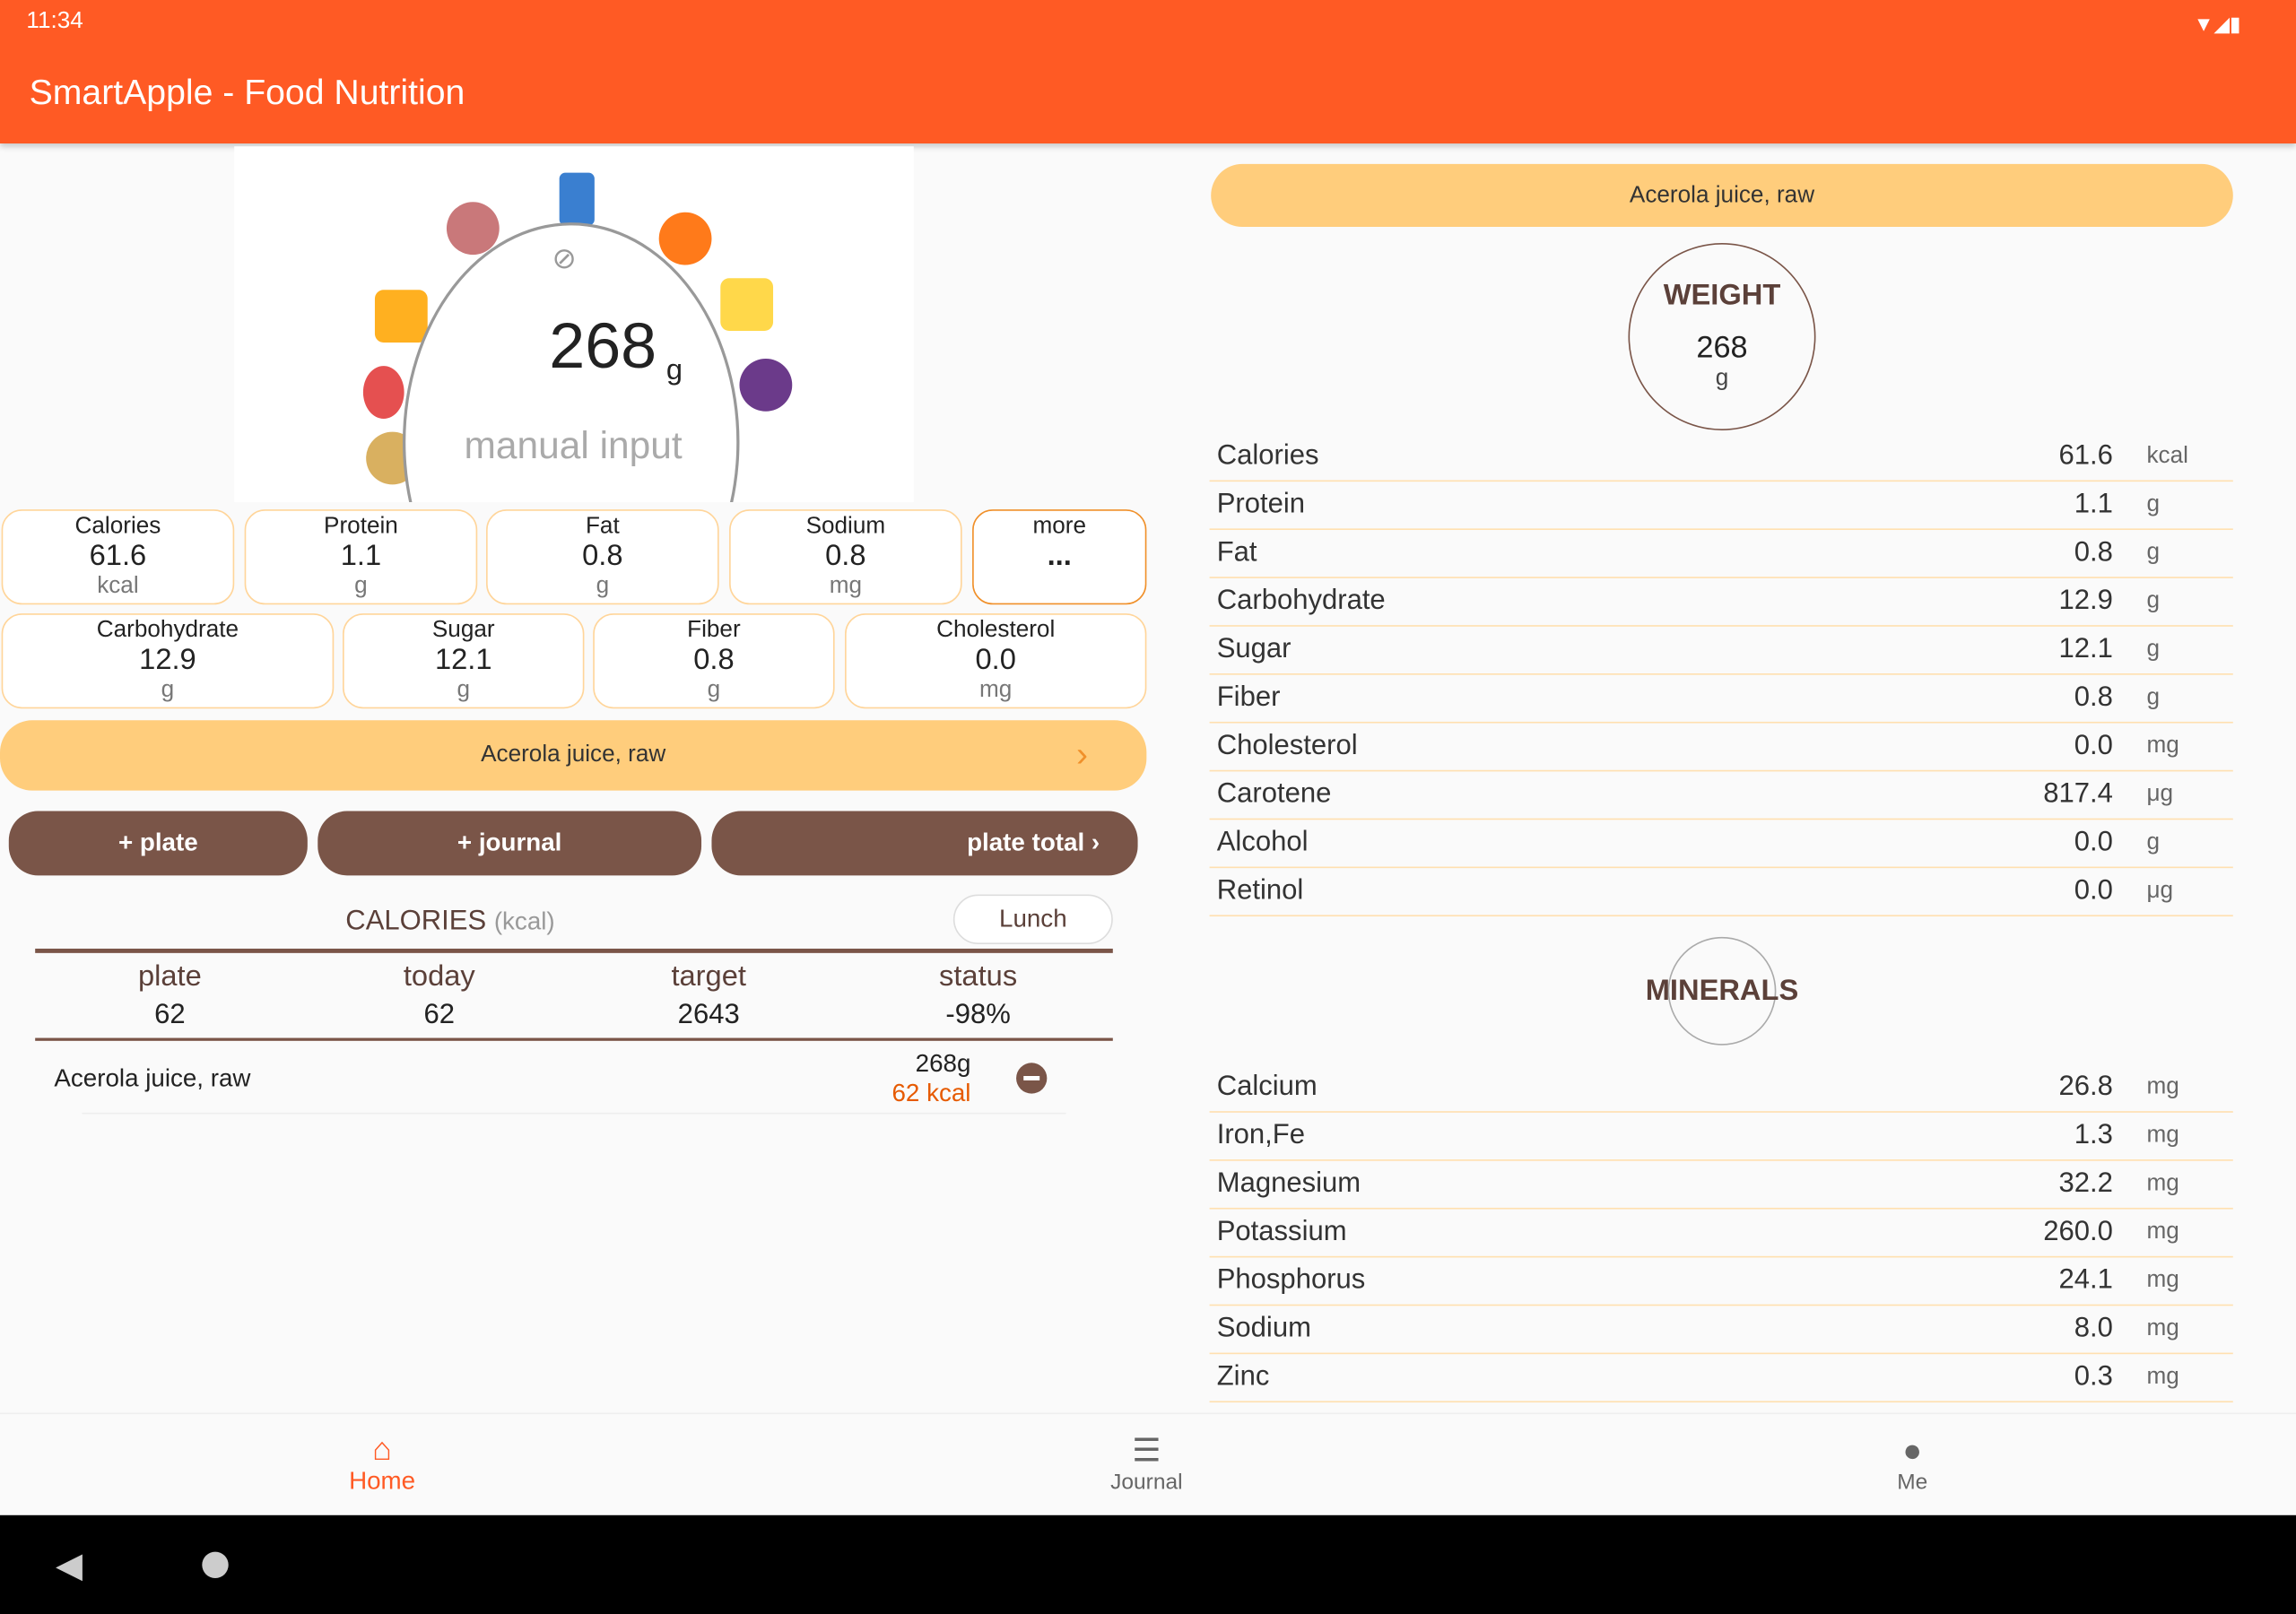  Describe the element at coordinates (996, 630) in the screenshot. I see `label: Cholesterol` at that location.